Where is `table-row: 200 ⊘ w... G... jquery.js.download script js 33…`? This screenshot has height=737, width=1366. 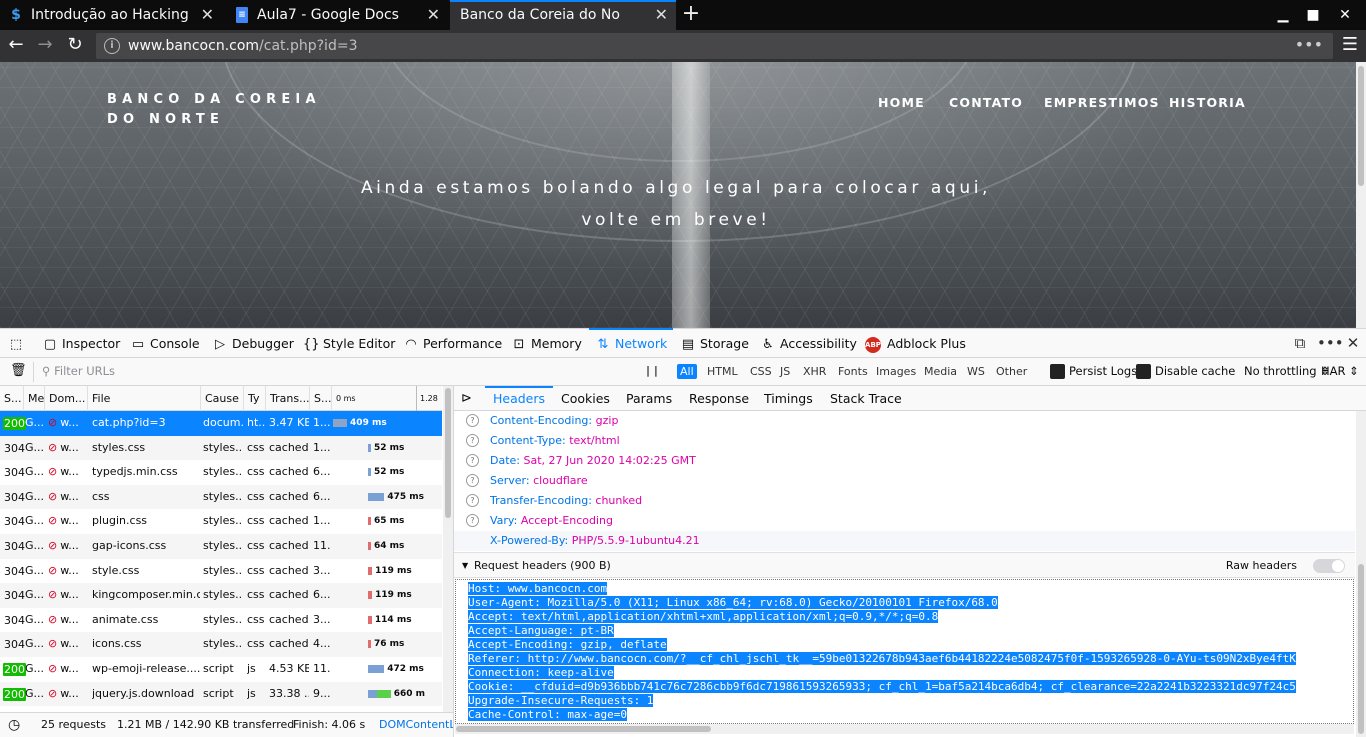
table-row: 200 ⊘ w... G... jquery.js.download script js 33… is located at coordinates (221, 694).